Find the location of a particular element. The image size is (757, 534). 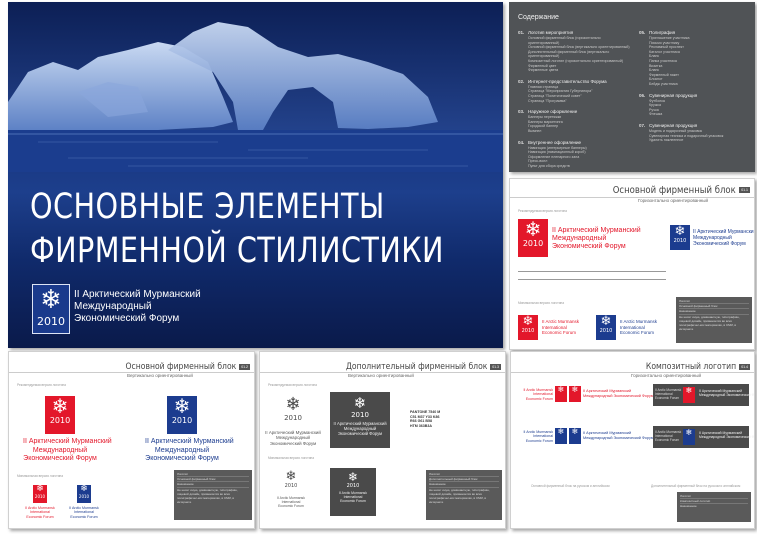

toc-number: 07. is located at coordinates (642, 125).